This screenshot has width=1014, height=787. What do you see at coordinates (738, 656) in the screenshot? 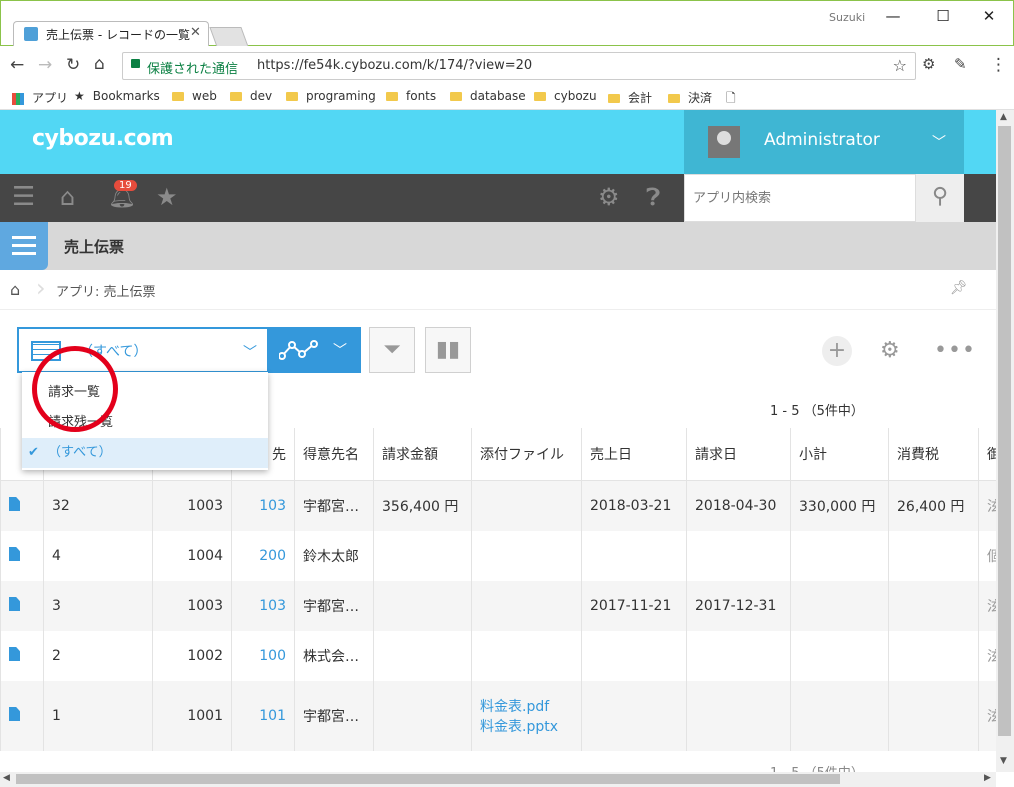
I see `bill-date` at bounding box center [738, 656].